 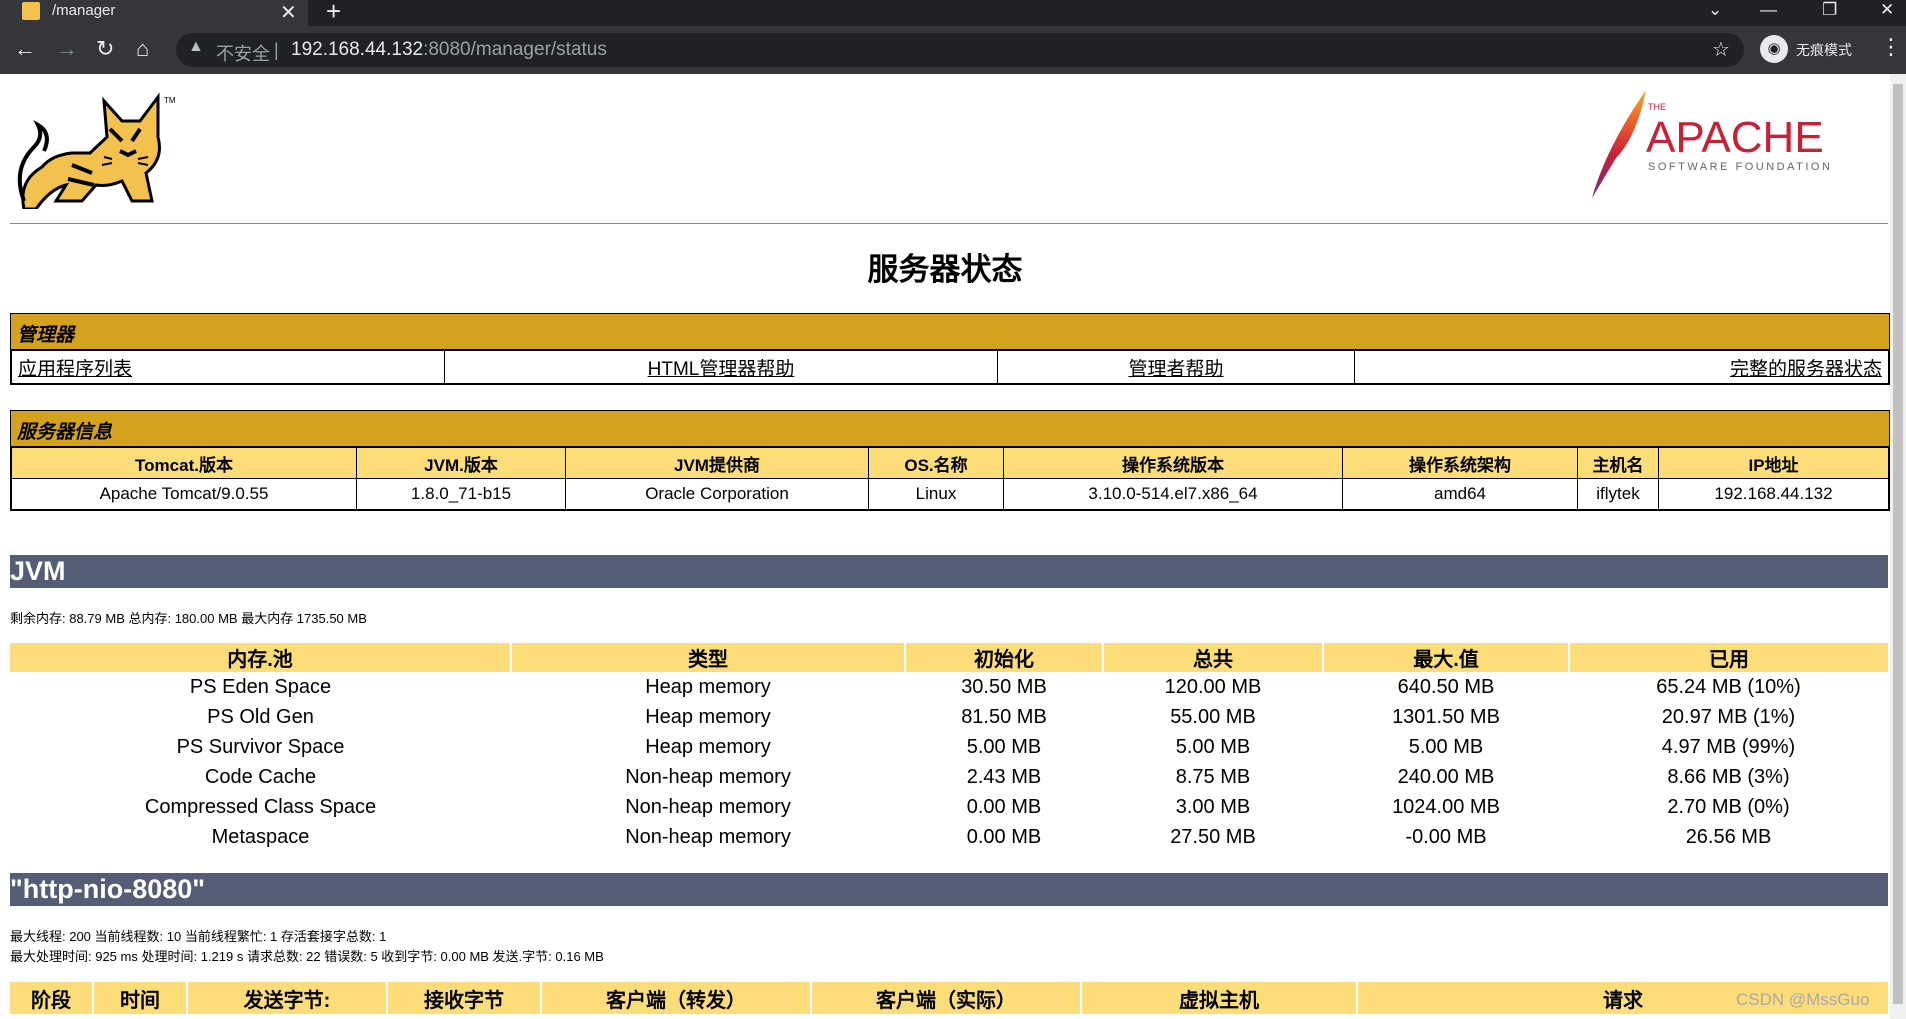 What do you see at coordinates (1721, 49) in the screenshot?
I see `bookmark-star-icon: ☆` at bounding box center [1721, 49].